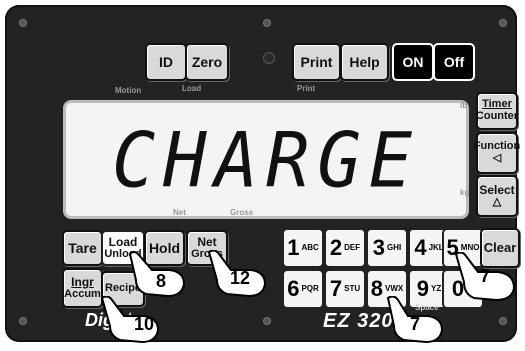  Describe the element at coordinates (352, 247) in the screenshot. I see `key-letters: DEF` at that location.